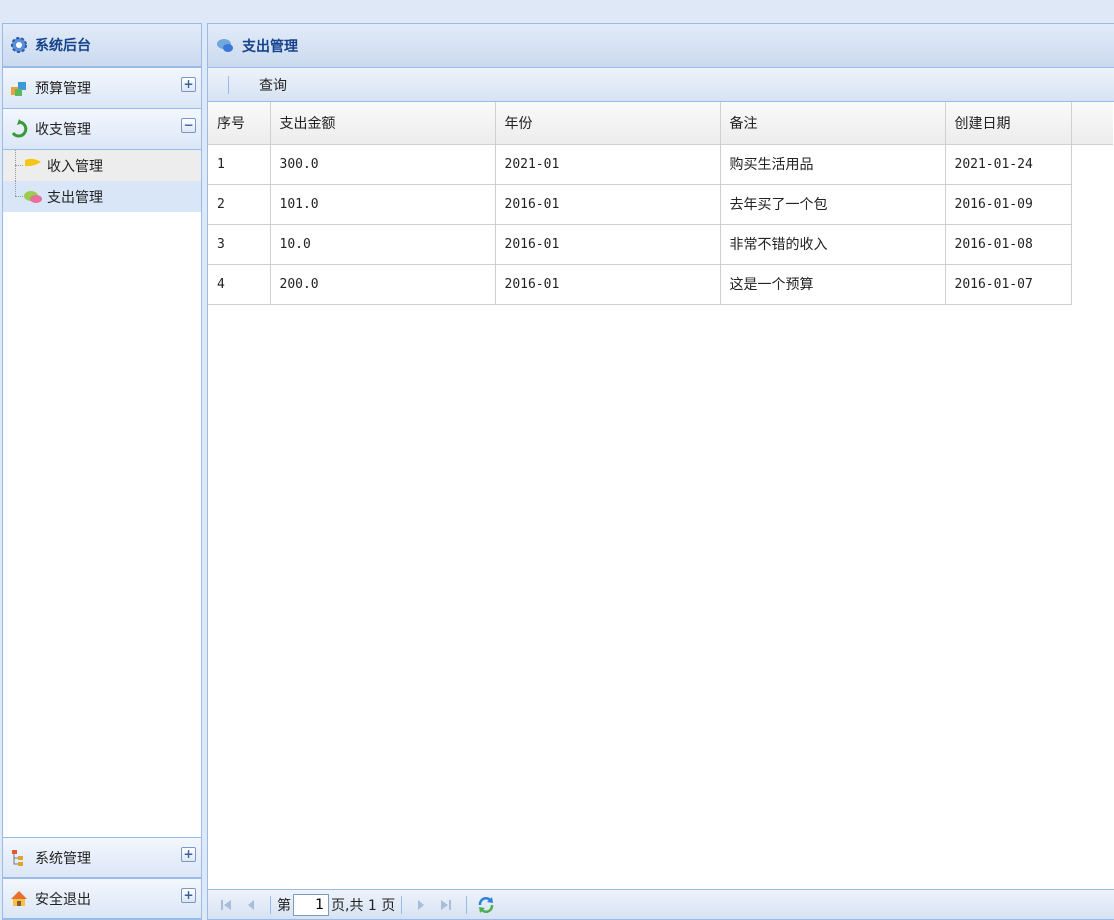 The image size is (1114, 920). I want to click on cell-date: 2016-01-09, so click(1008, 204).